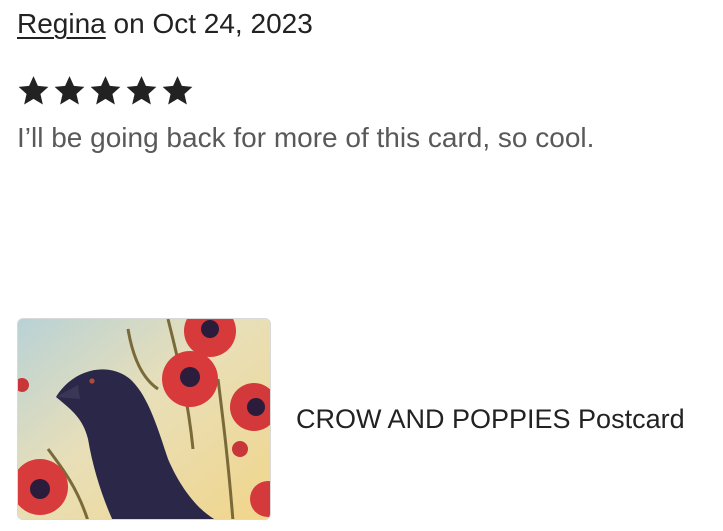 This screenshot has height=531, width=723. I want to click on date-prefix: on, so click(129, 23).